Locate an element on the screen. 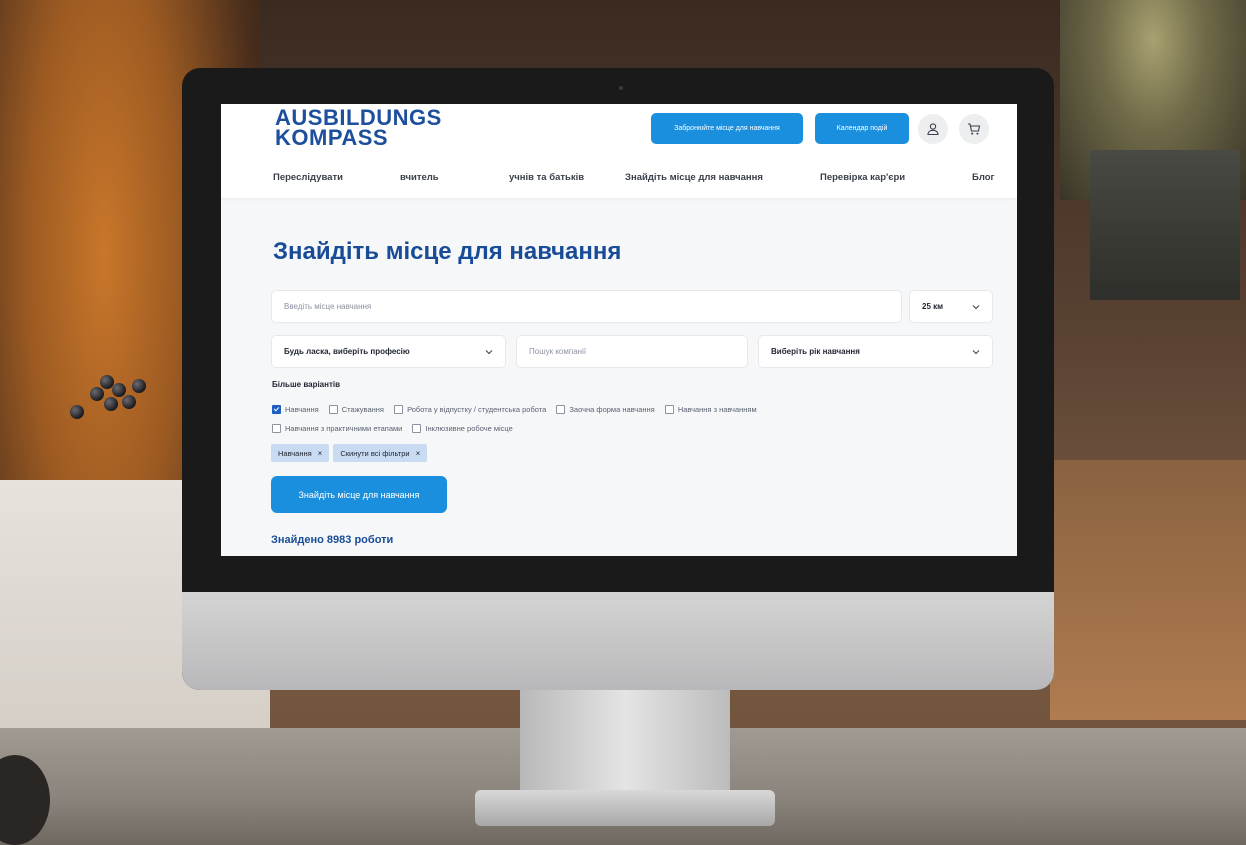 The image size is (1246, 845). company-placeholder: Пошук компанії is located at coordinates (558, 351).